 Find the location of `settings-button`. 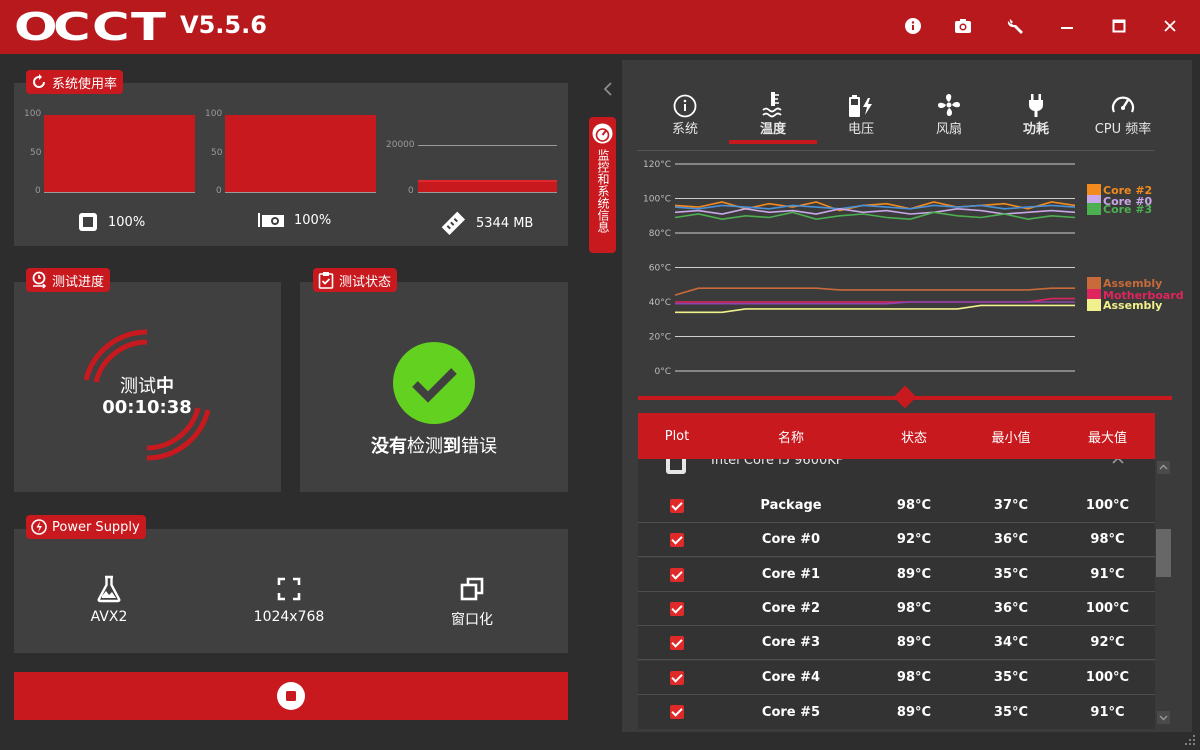

settings-button is located at coordinates (1016, 26).